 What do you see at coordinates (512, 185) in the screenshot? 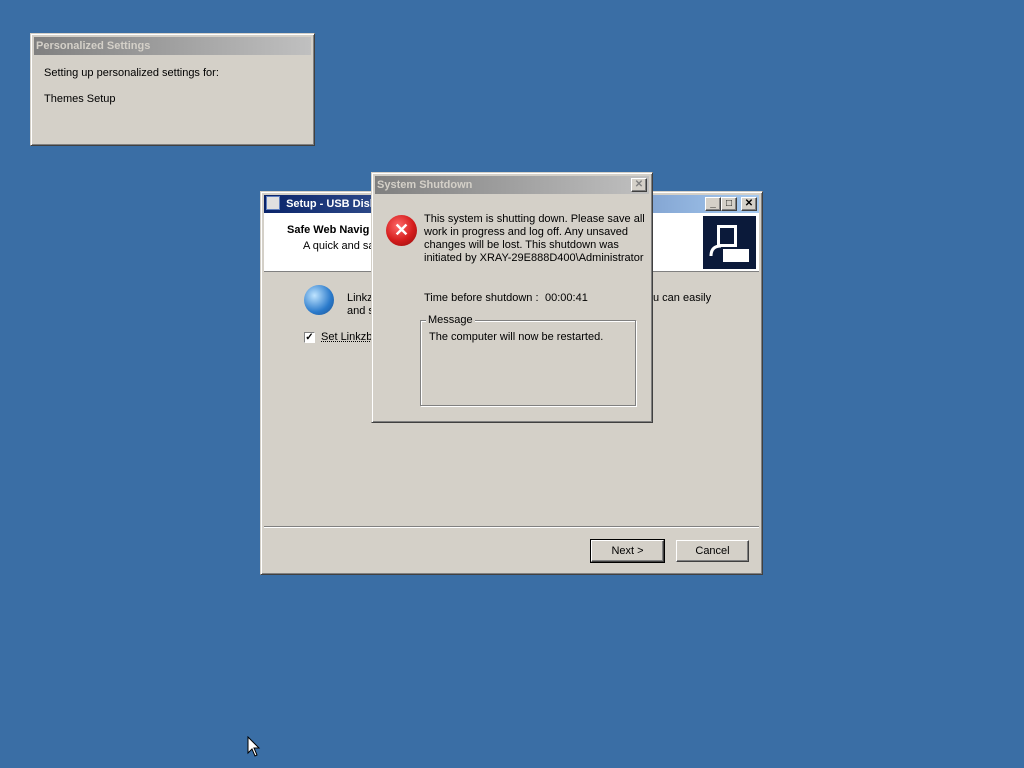
I see `shutdown-titlebar: System Shutdown ✕` at bounding box center [512, 185].